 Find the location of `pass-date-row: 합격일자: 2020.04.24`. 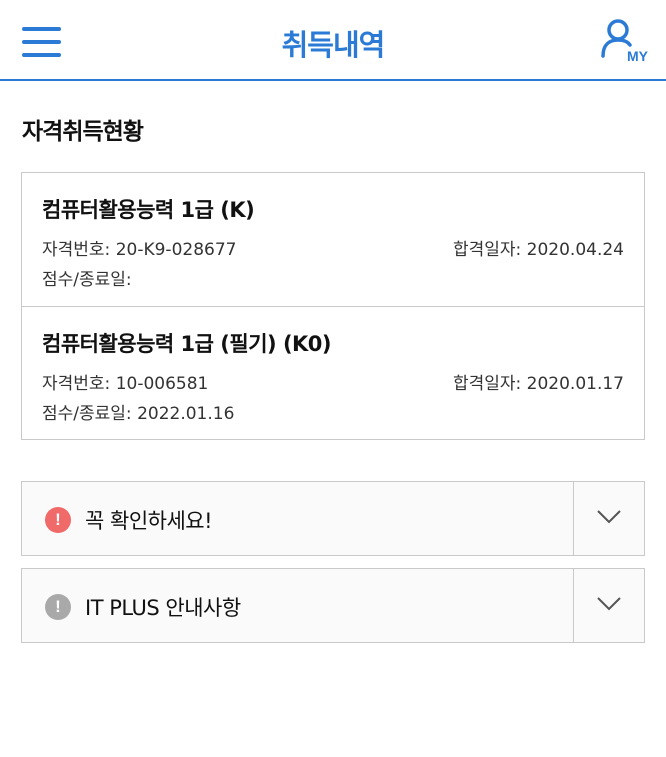

pass-date-row: 합격일자: 2020.04.24 is located at coordinates (538, 247).